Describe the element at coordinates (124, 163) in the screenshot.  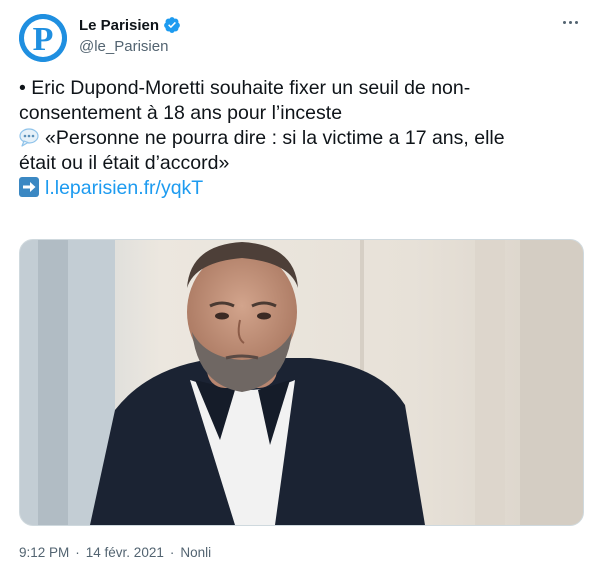
I see `tweet-line-4: était ou il était d’accord»` at that location.